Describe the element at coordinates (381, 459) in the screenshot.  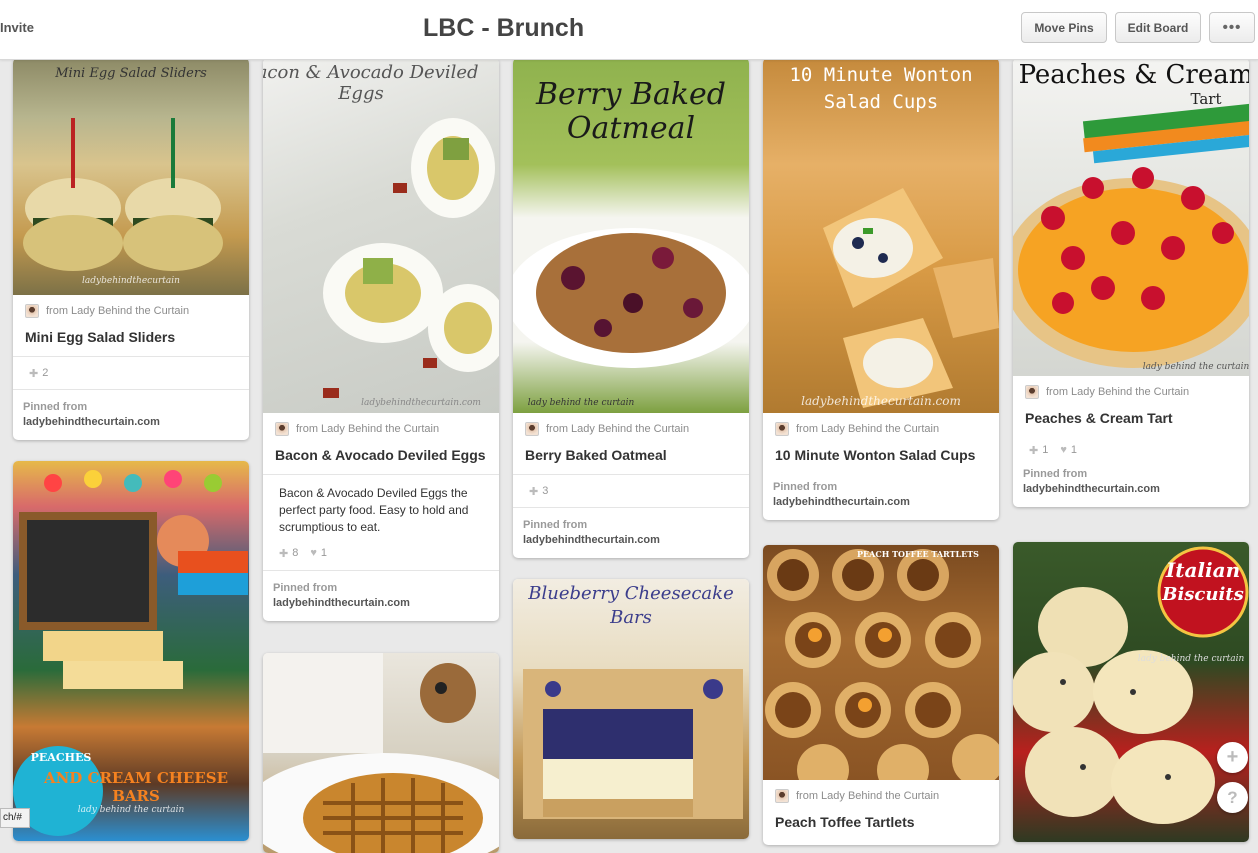
I see `pin-title: Bacon & Avocado Deviled Eggs` at that location.